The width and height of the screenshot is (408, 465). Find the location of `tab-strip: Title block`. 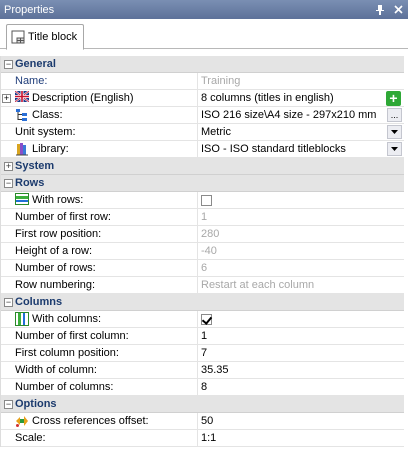

tab-strip: Title block is located at coordinates (204, 34).